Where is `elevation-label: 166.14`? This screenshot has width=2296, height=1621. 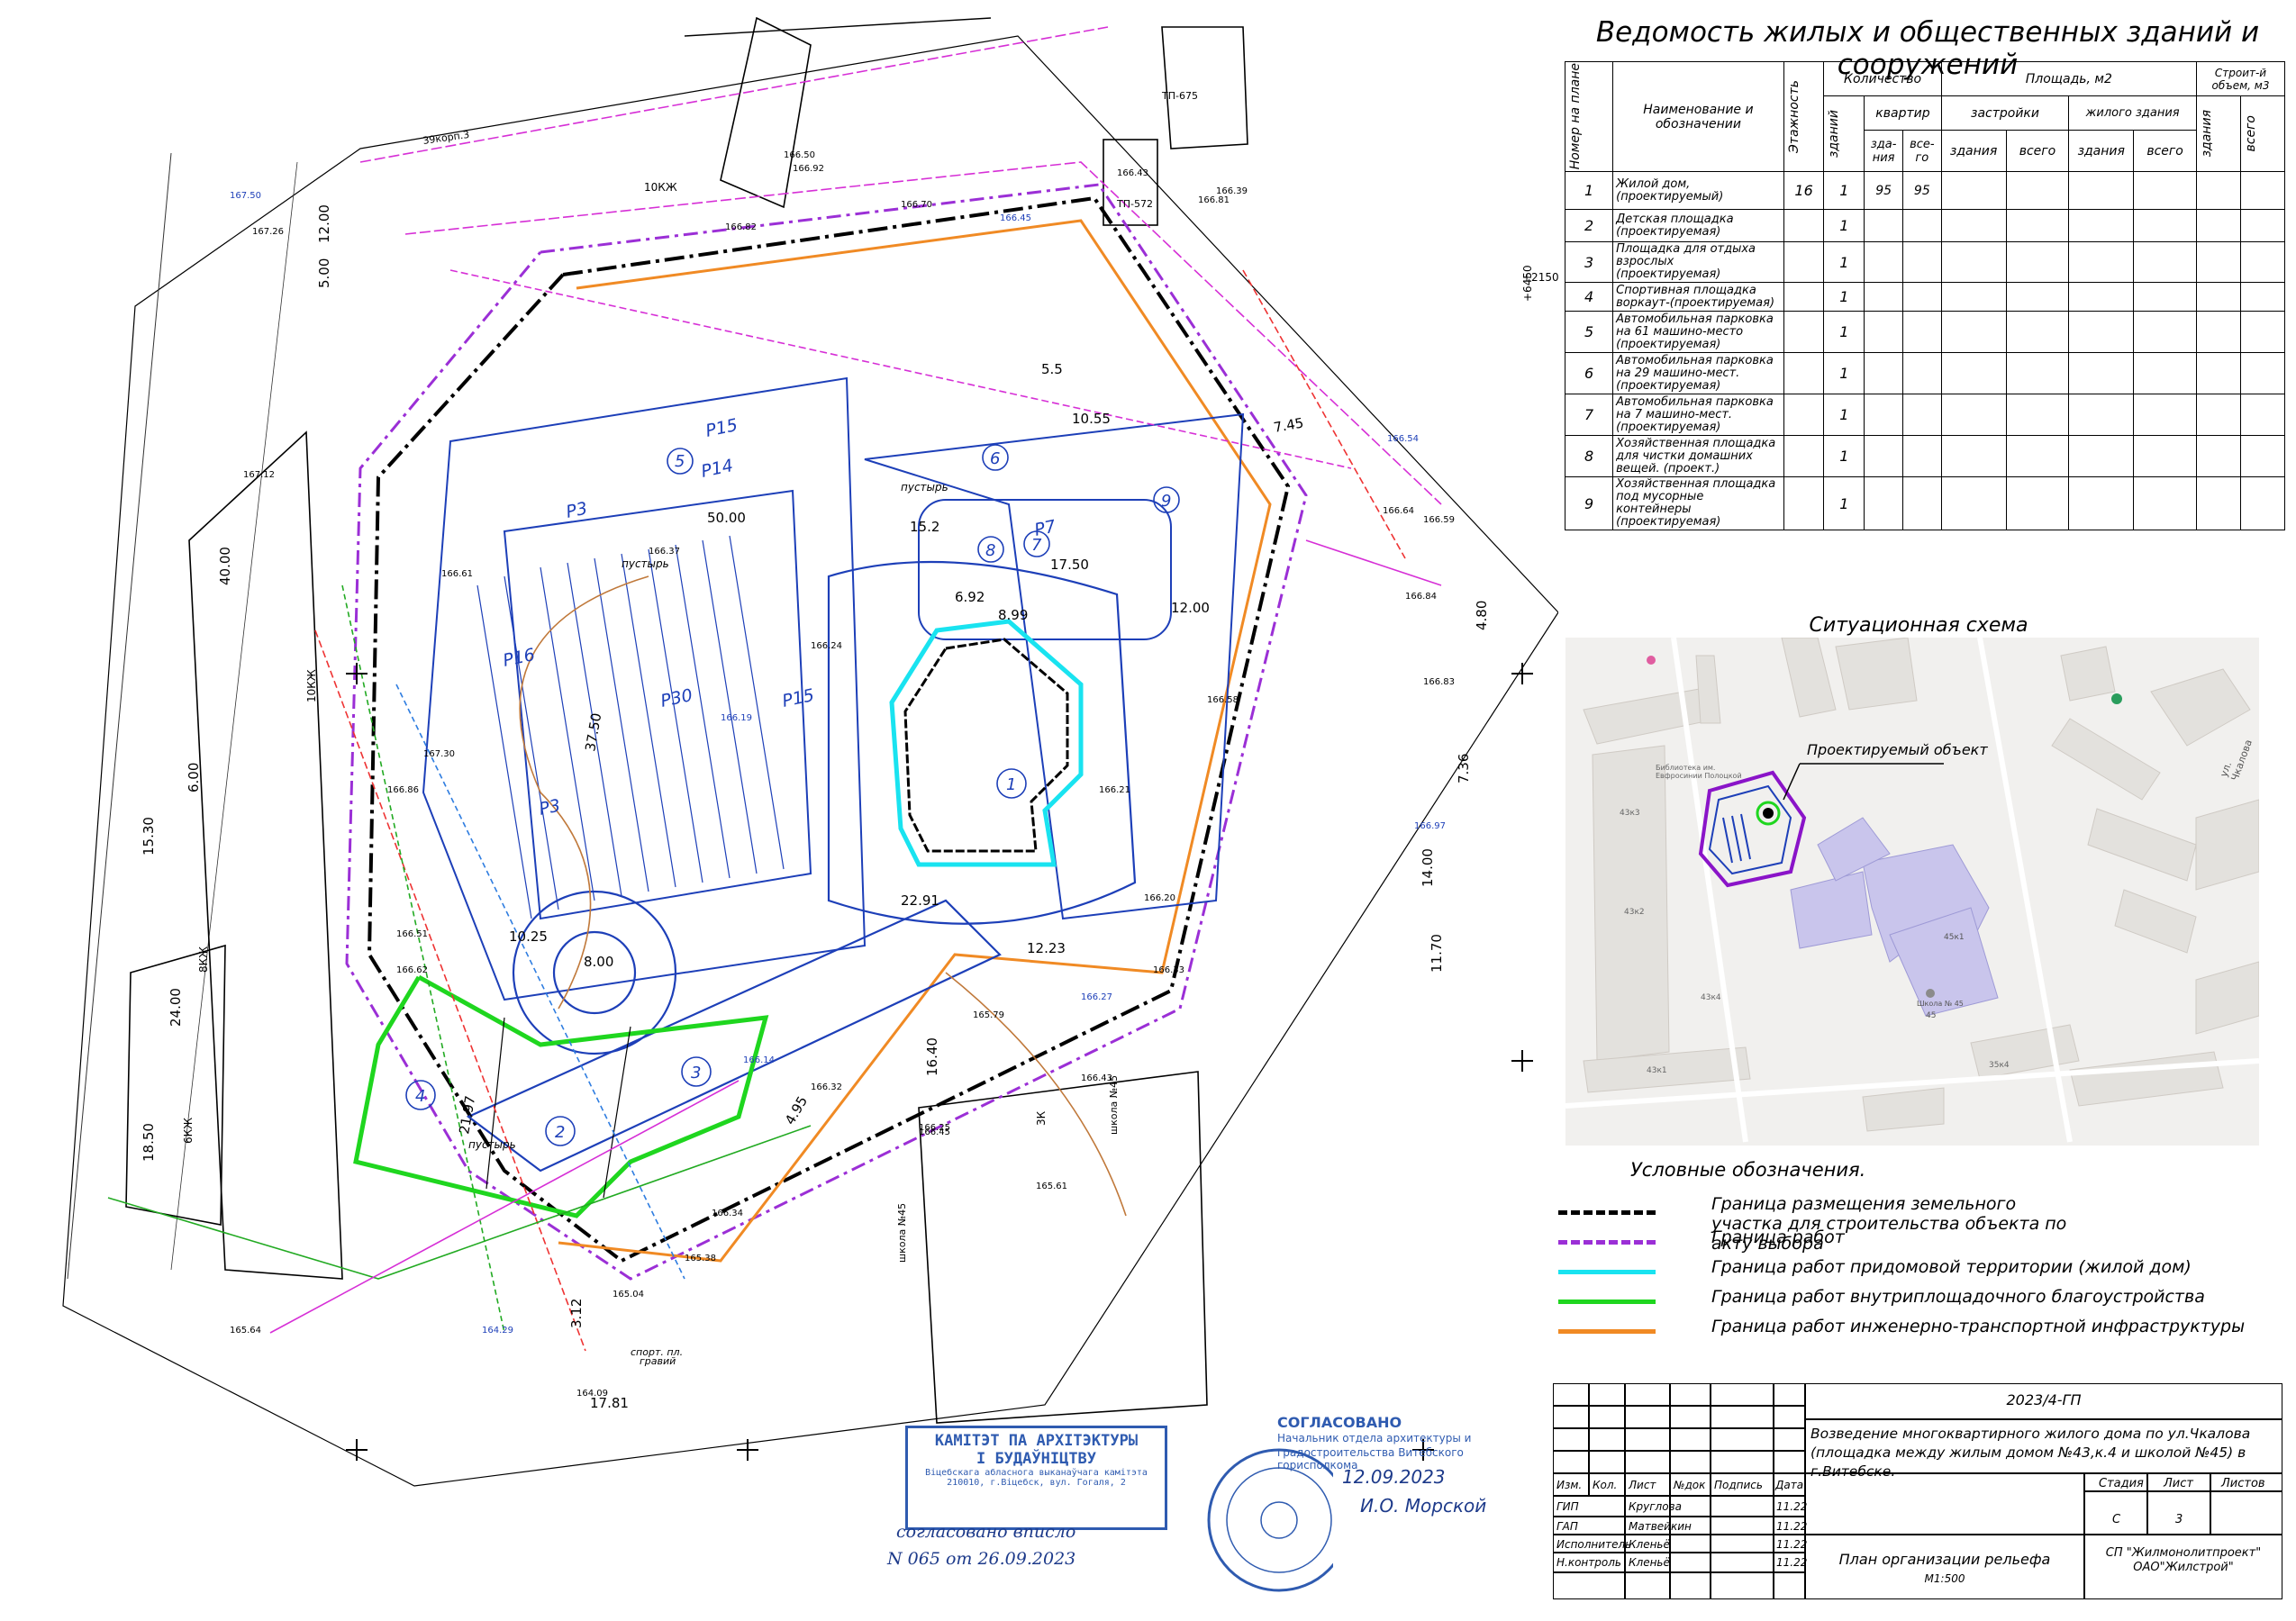 elevation-label: 166.14 is located at coordinates (759, 1060).